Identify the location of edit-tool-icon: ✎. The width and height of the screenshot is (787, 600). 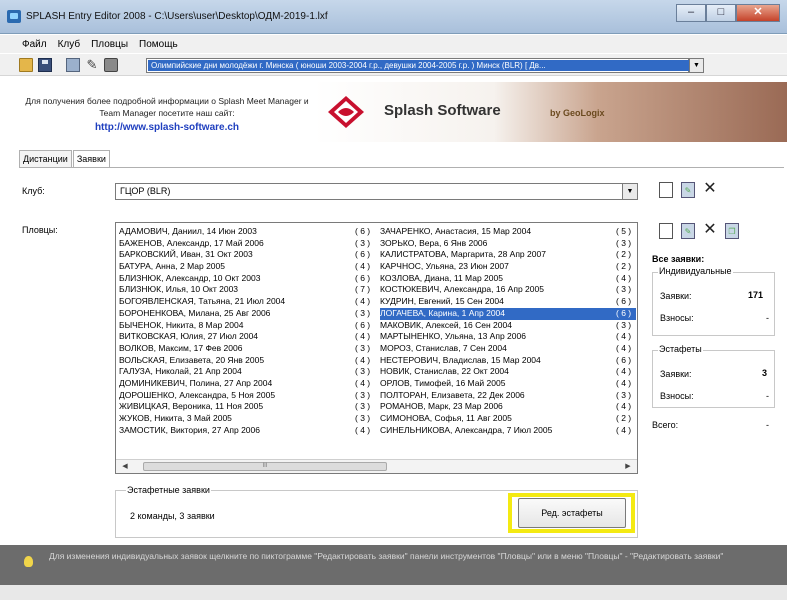
(92, 65).